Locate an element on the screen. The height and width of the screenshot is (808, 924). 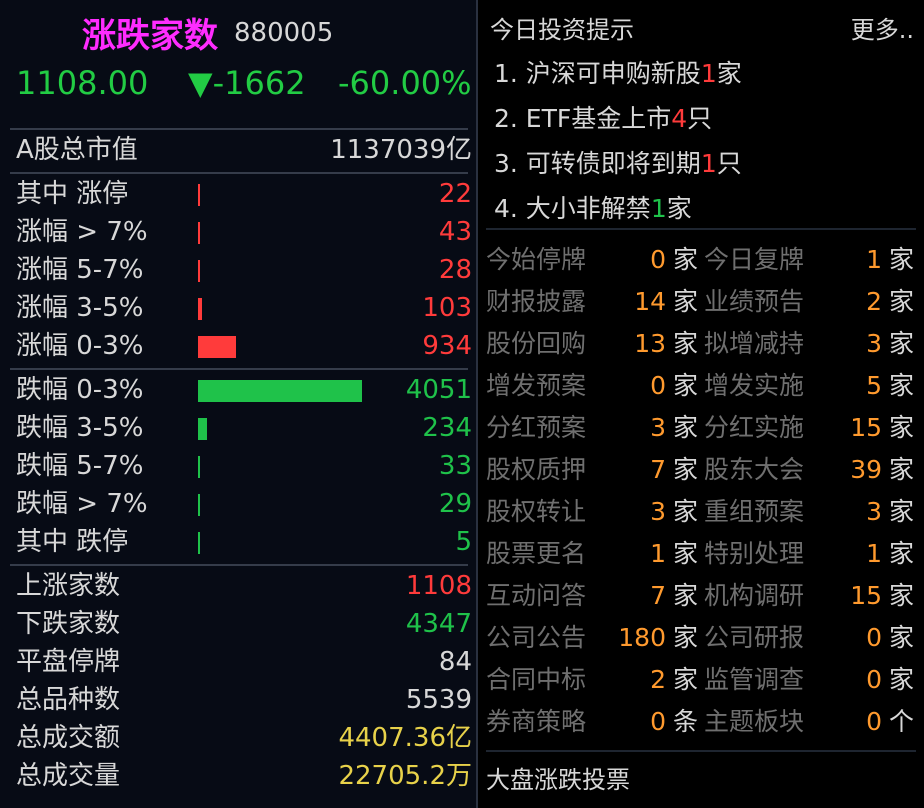
event-name: 券商策略 is located at coordinates (536, 721).